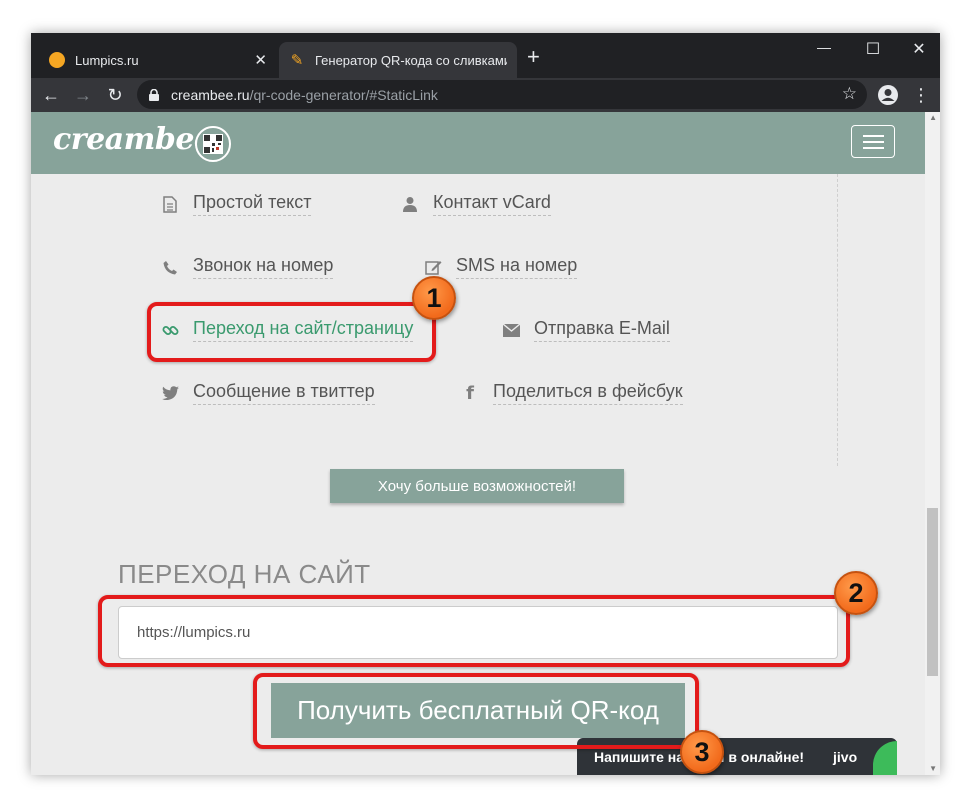 The image size is (972, 807). Describe the element at coordinates (933, 768) in the screenshot. I see `scroll-down-icon: ▼` at that location.